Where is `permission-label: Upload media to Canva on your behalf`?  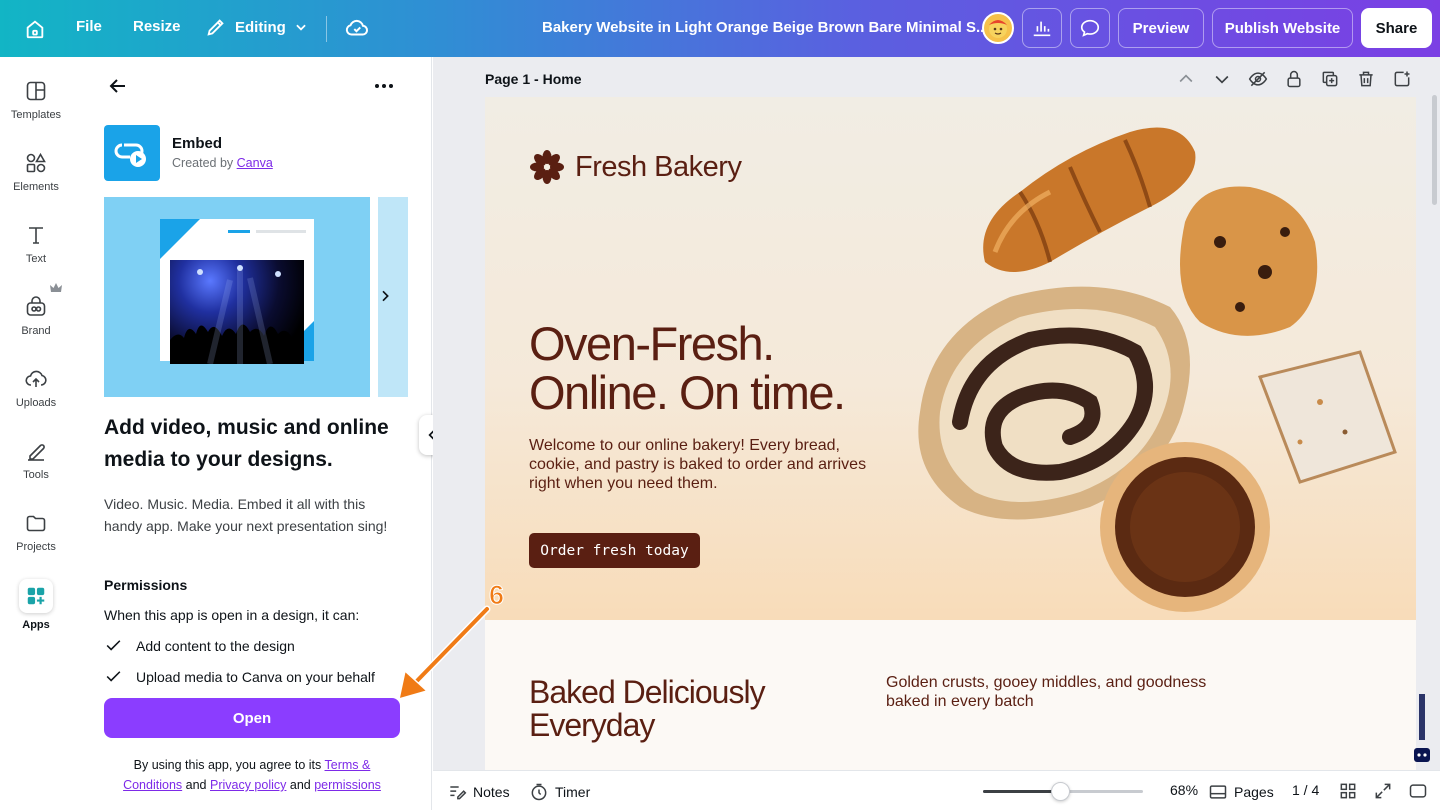
permission-label: Upload media to Canva on your behalf is located at coordinates (255, 676).